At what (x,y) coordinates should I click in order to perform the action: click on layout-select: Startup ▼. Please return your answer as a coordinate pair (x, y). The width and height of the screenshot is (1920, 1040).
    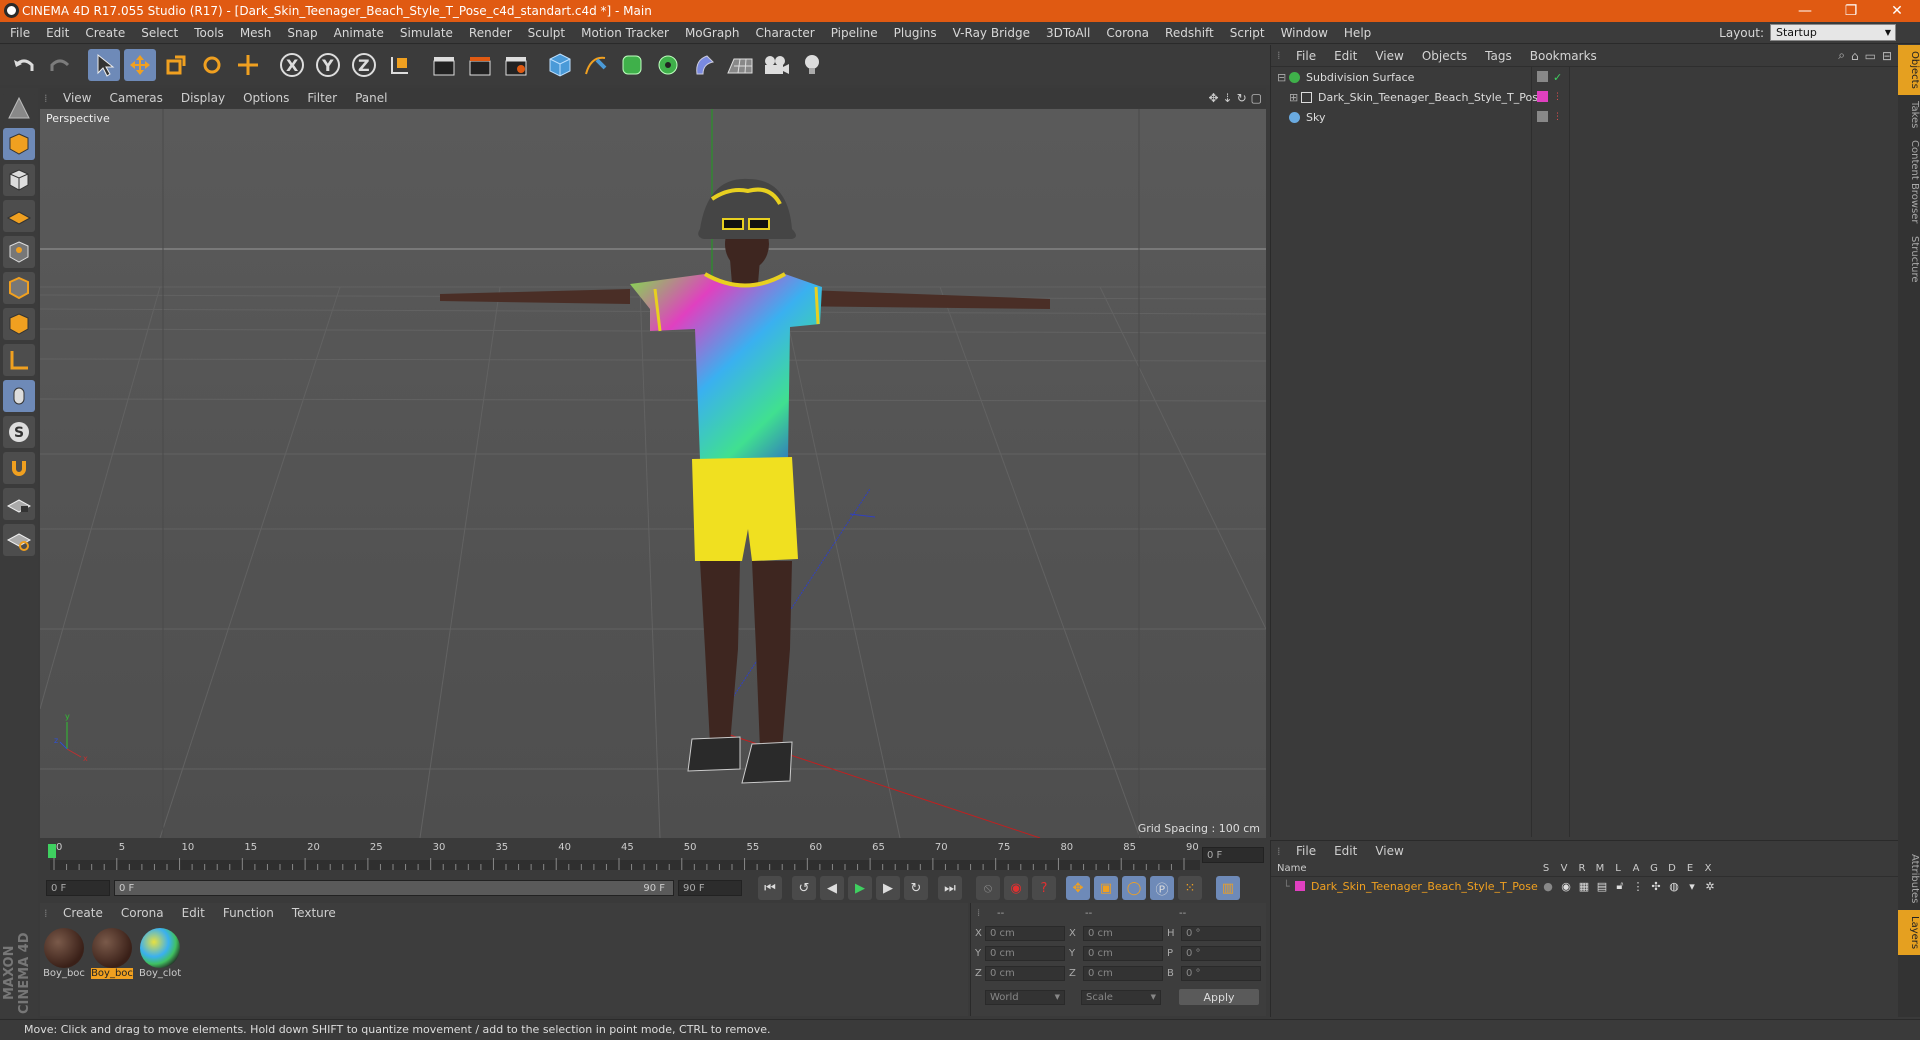
    Looking at the image, I should click on (1833, 32).